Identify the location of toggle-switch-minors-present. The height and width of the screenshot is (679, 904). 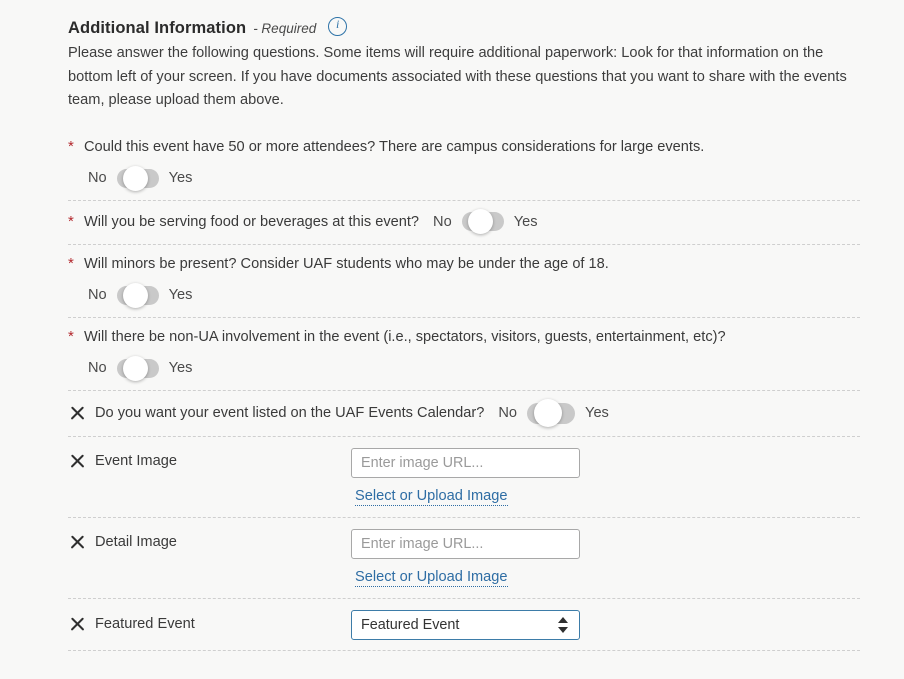
(137, 295).